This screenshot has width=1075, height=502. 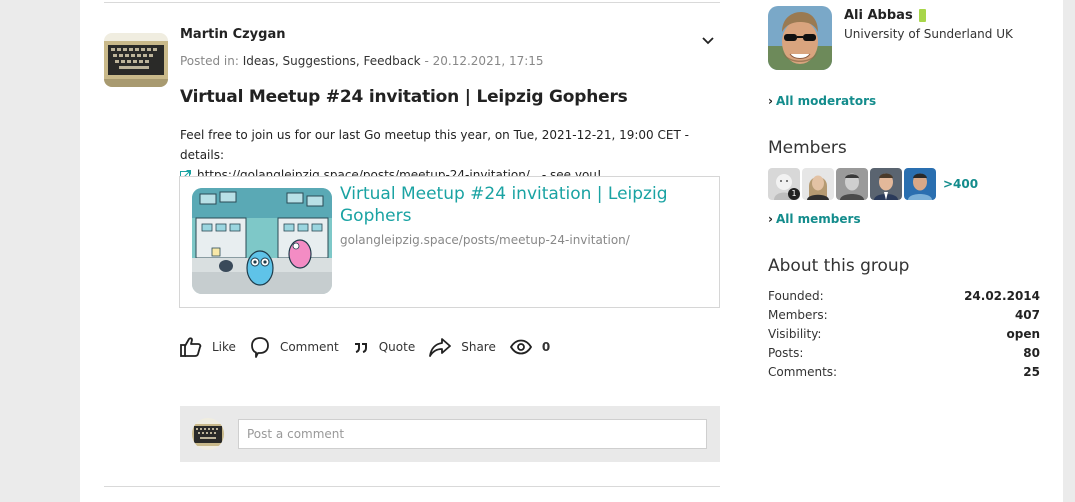 What do you see at coordinates (800, 38) in the screenshot?
I see `moderator-avatar` at bounding box center [800, 38].